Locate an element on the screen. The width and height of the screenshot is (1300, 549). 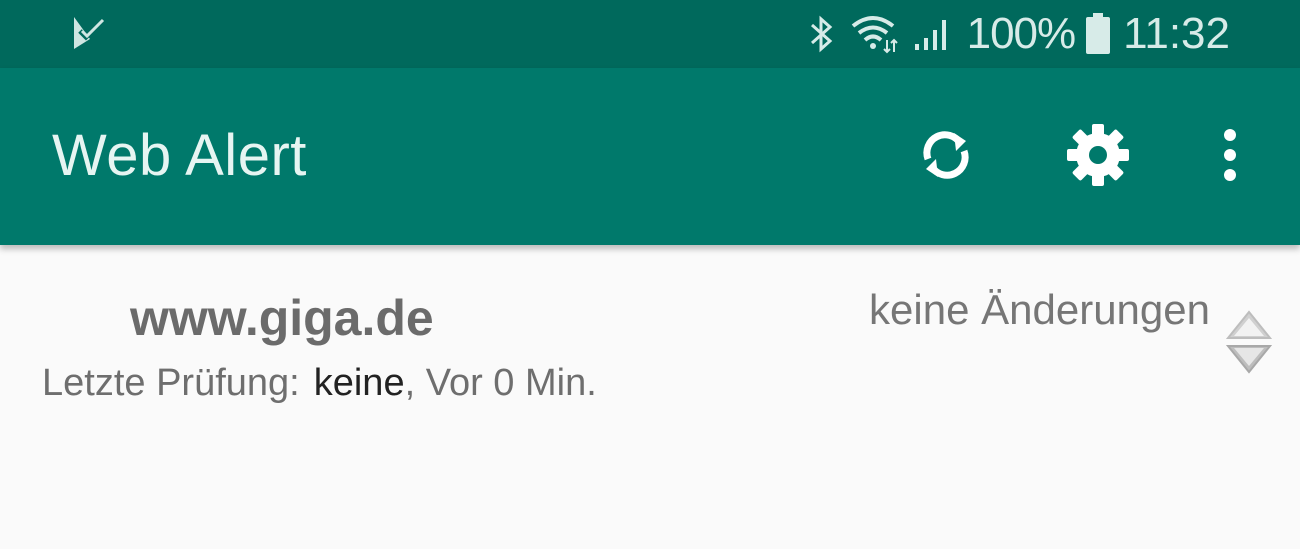
alert-status: keine Änderungen is located at coordinates (1039, 309).